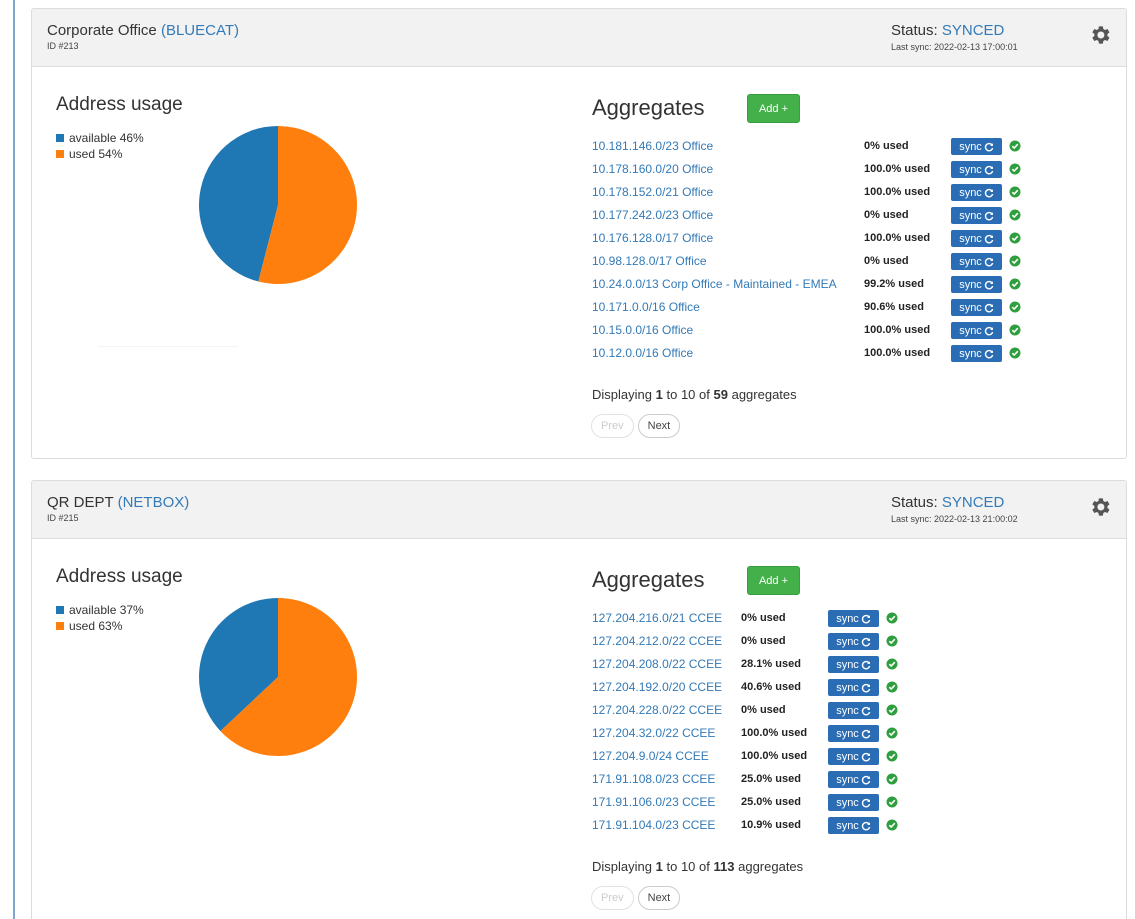 Image resolution: width=1135 pixels, height=919 pixels. I want to click on legend-item-used: used 63%, so click(100, 626).